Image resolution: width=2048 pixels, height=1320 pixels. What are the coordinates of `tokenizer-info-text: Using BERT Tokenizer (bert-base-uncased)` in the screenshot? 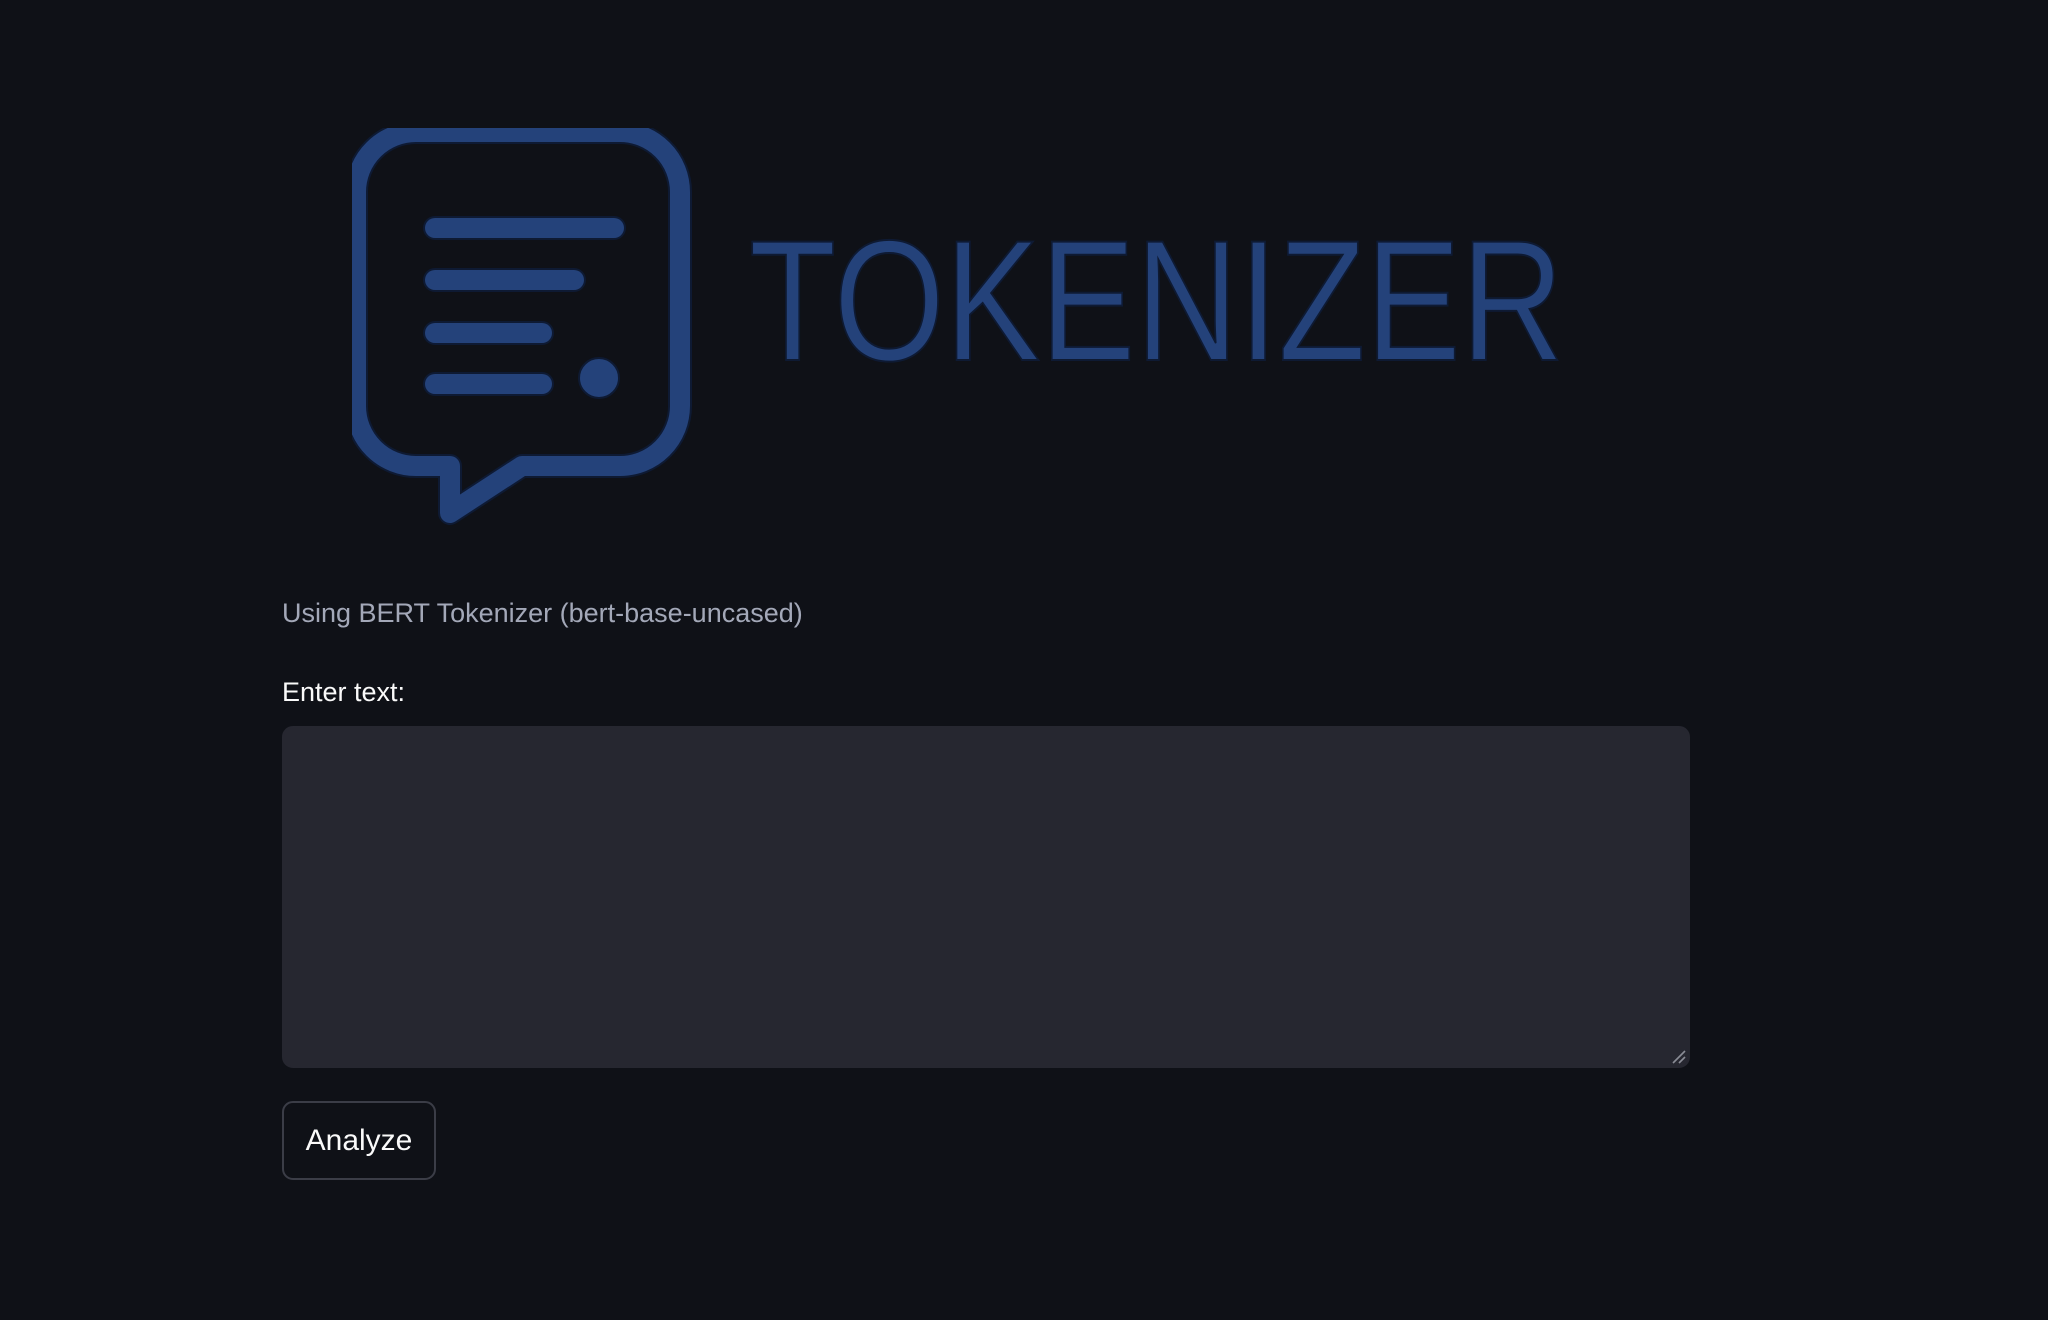 It's located at (542, 613).